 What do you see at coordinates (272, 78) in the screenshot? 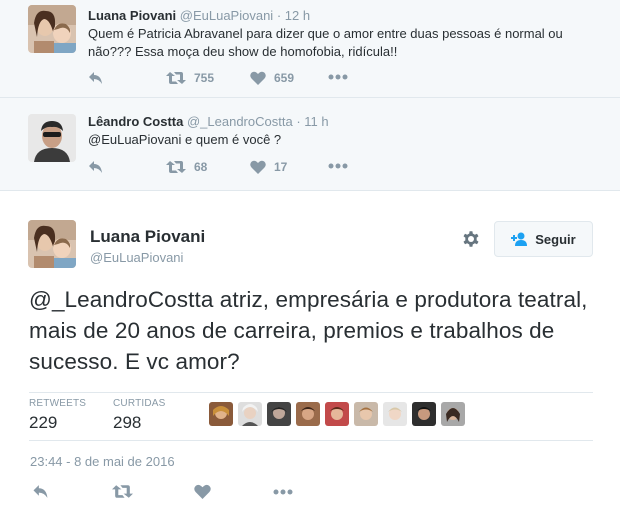
I see `like-button: 659` at bounding box center [272, 78].